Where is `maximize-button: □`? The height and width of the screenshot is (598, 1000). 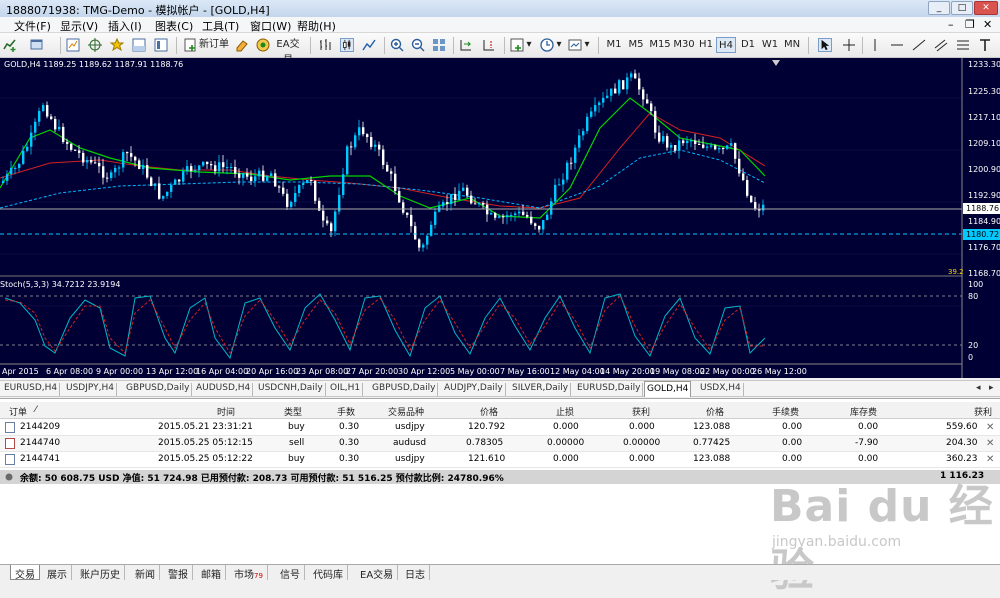 maximize-button: □ is located at coordinates (962, 8).